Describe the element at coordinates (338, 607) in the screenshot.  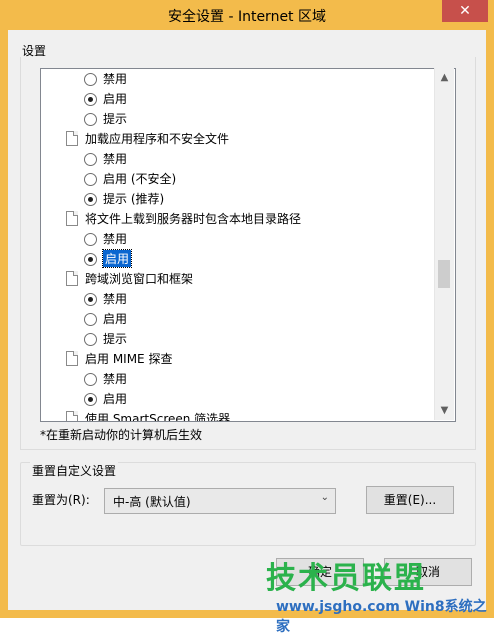
I see `watermark-url-text: www.jsgho.com` at that location.